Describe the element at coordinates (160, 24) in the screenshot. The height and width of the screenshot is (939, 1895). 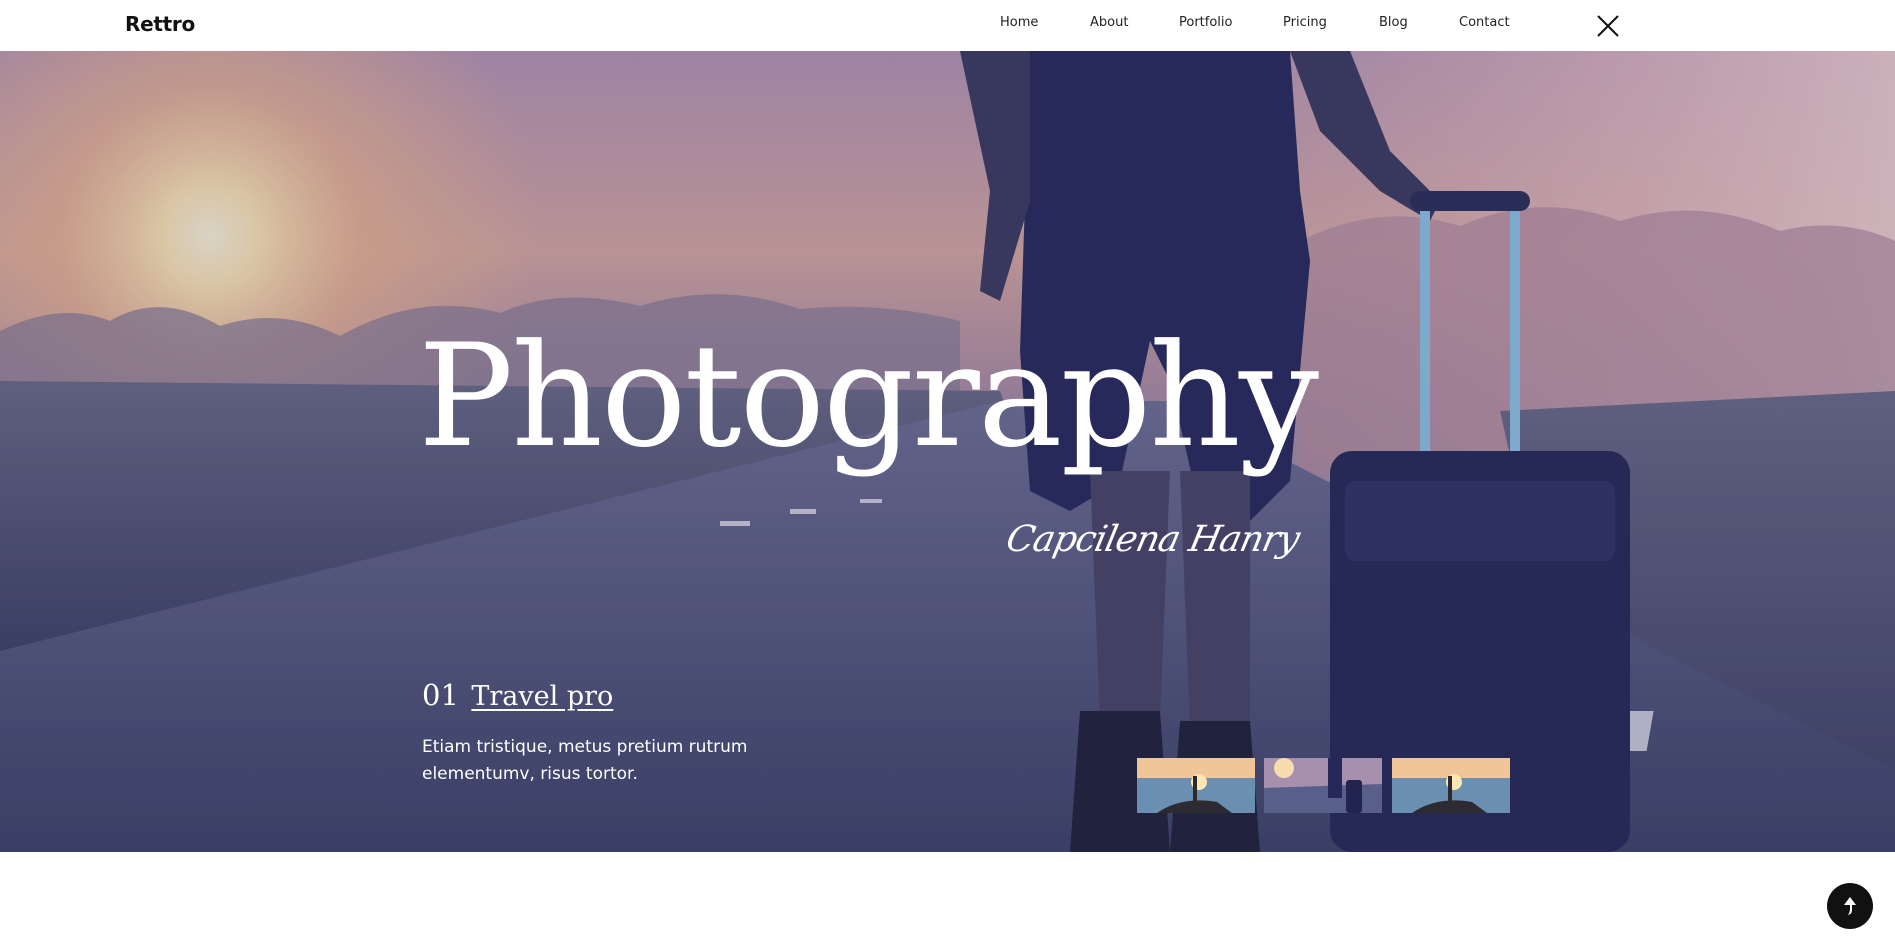
I see `site-logo: Rettro` at that location.